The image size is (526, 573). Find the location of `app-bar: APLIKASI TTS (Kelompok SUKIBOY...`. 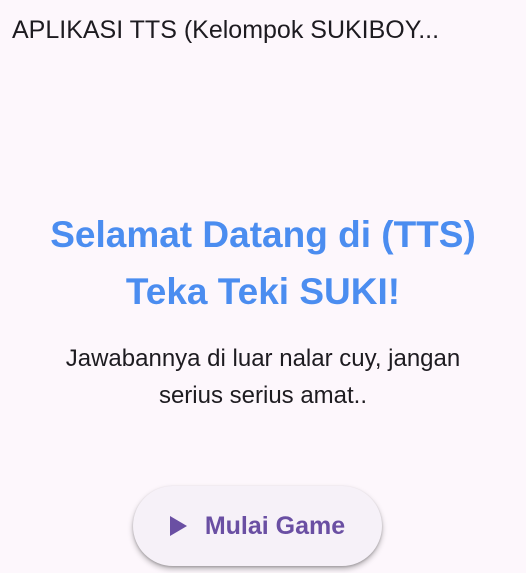

app-bar: APLIKASI TTS (Kelompok SUKIBOY... is located at coordinates (263, 30).